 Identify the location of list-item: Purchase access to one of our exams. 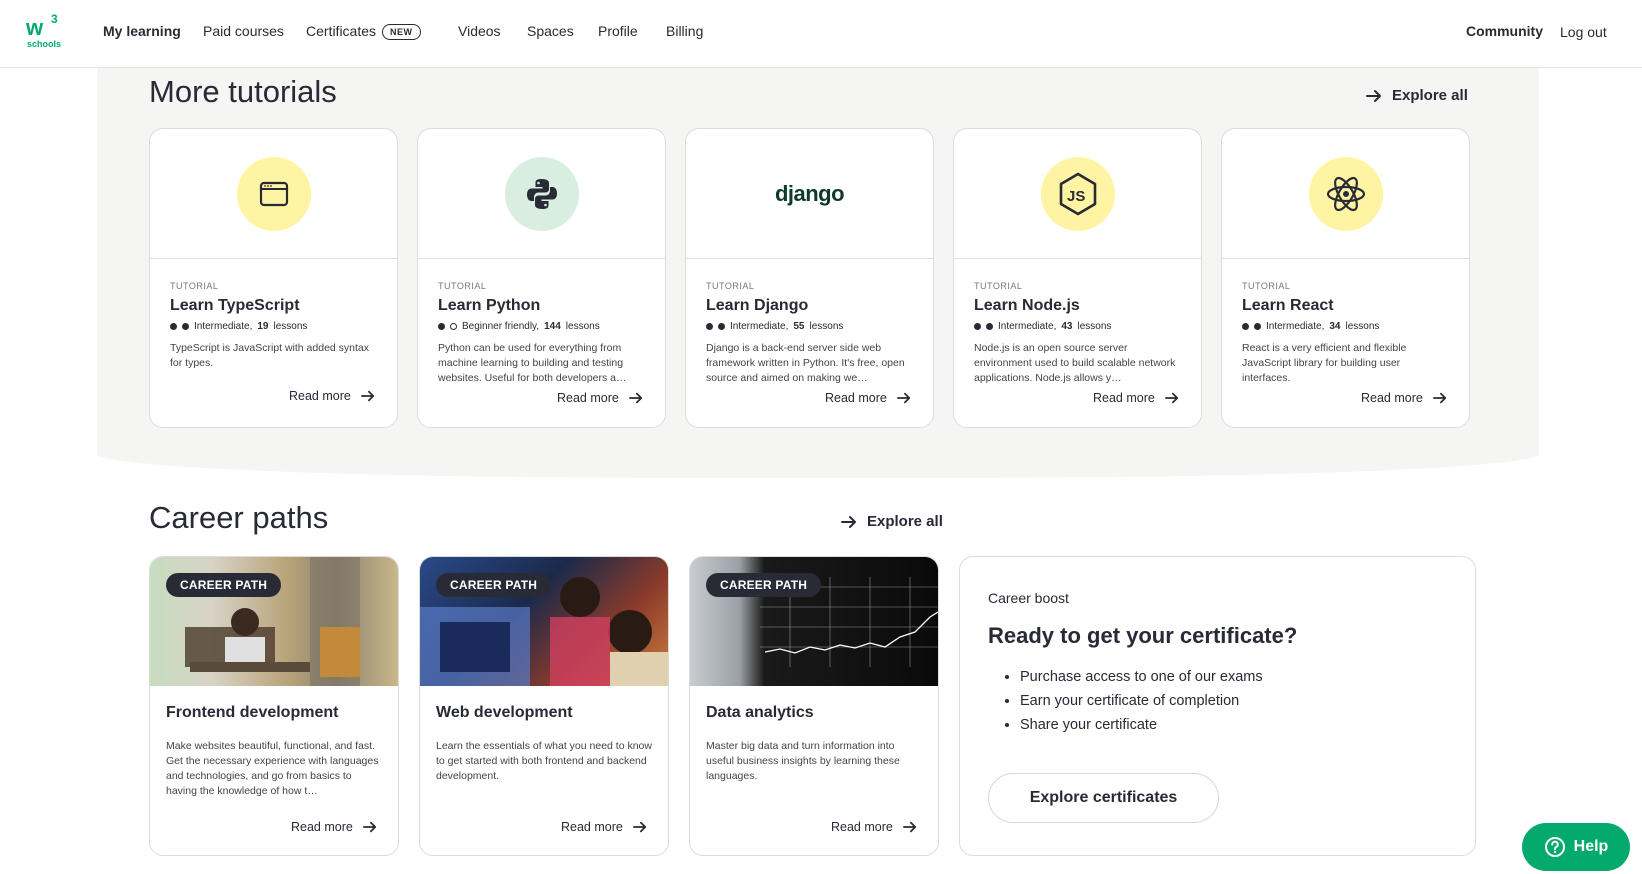
(1141, 677).